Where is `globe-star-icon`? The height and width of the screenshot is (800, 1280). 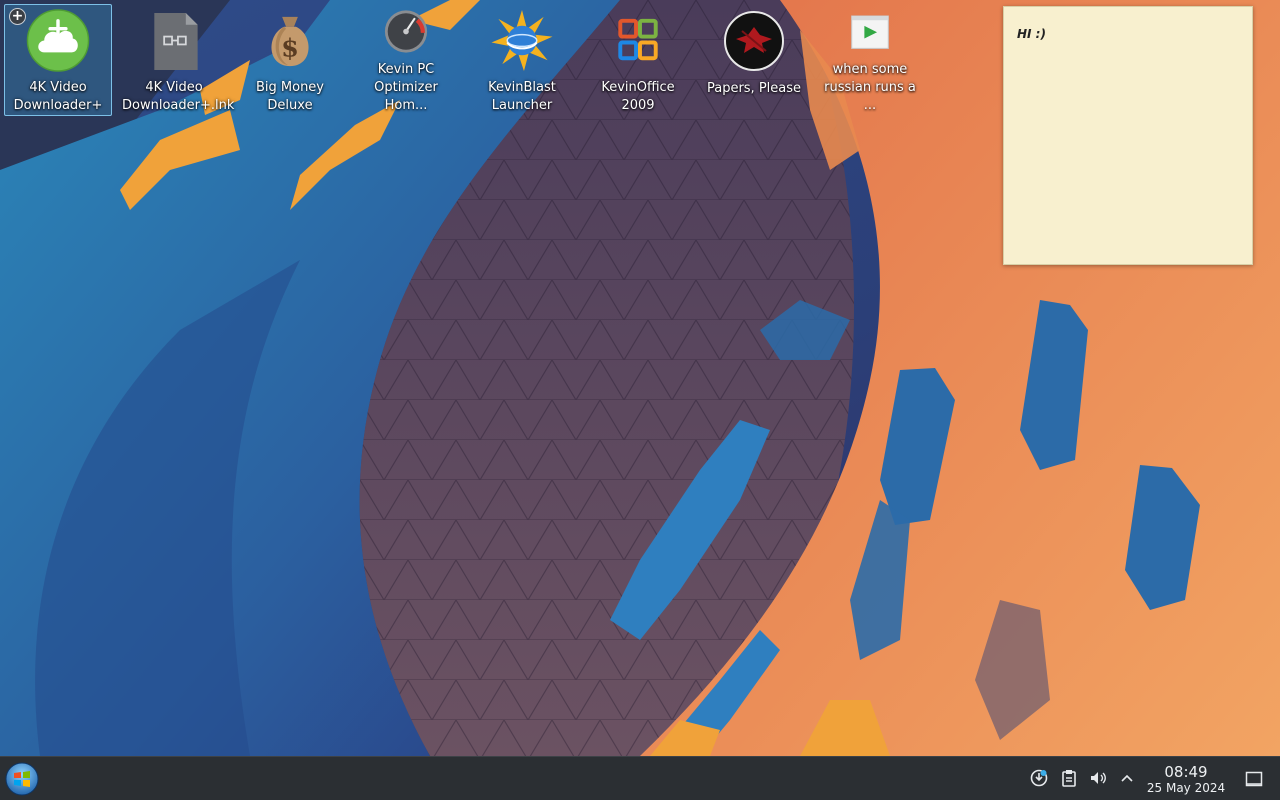
globe-star-icon is located at coordinates (522, 40).